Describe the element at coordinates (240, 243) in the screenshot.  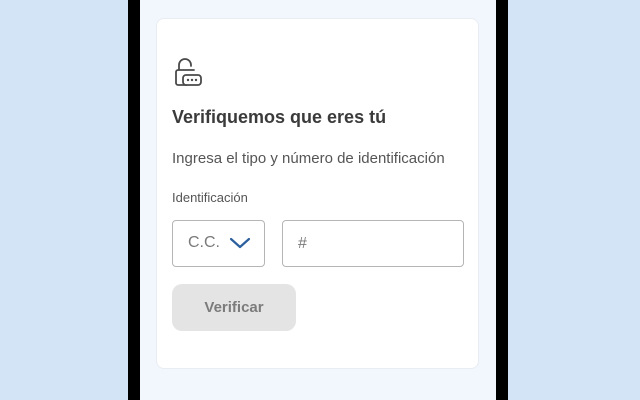
I see `chevron-down-icon` at that location.